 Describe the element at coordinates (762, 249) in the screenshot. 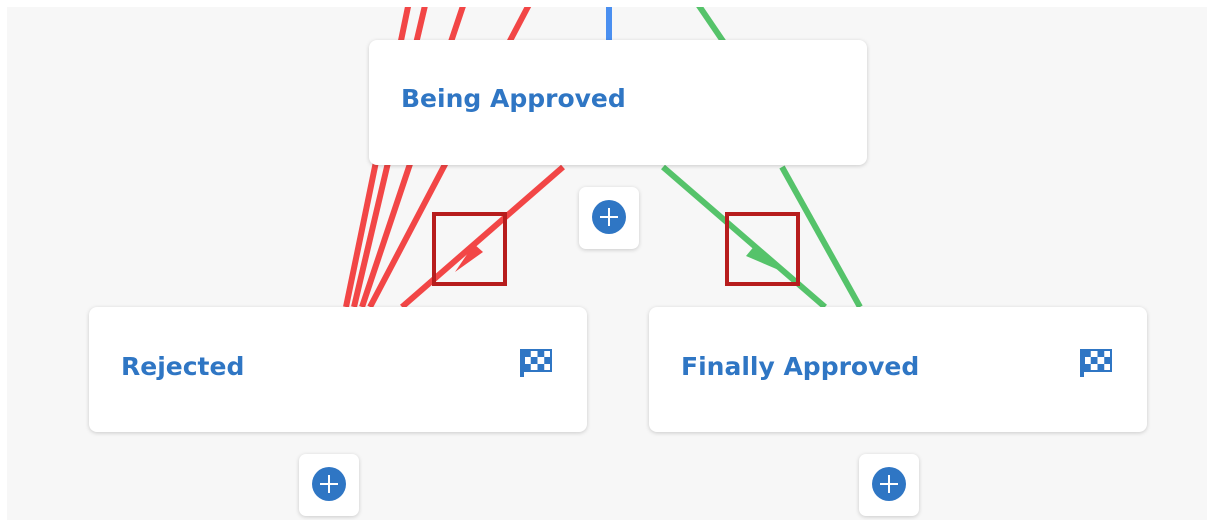

I see `highlight-box-approve-arrow` at that location.